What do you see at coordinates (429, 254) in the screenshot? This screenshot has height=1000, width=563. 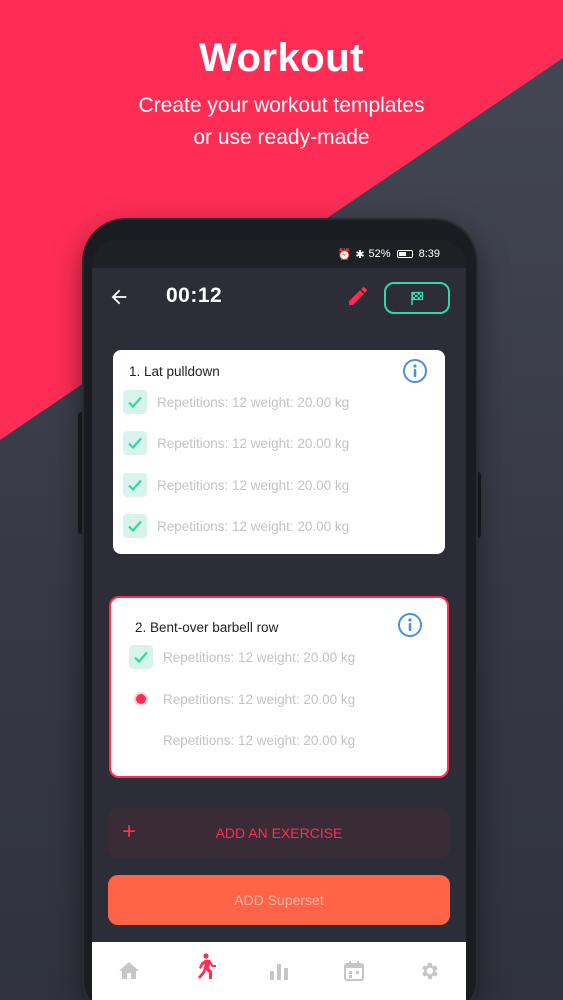 I see `status-time: 8:39` at bounding box center [429, 254].